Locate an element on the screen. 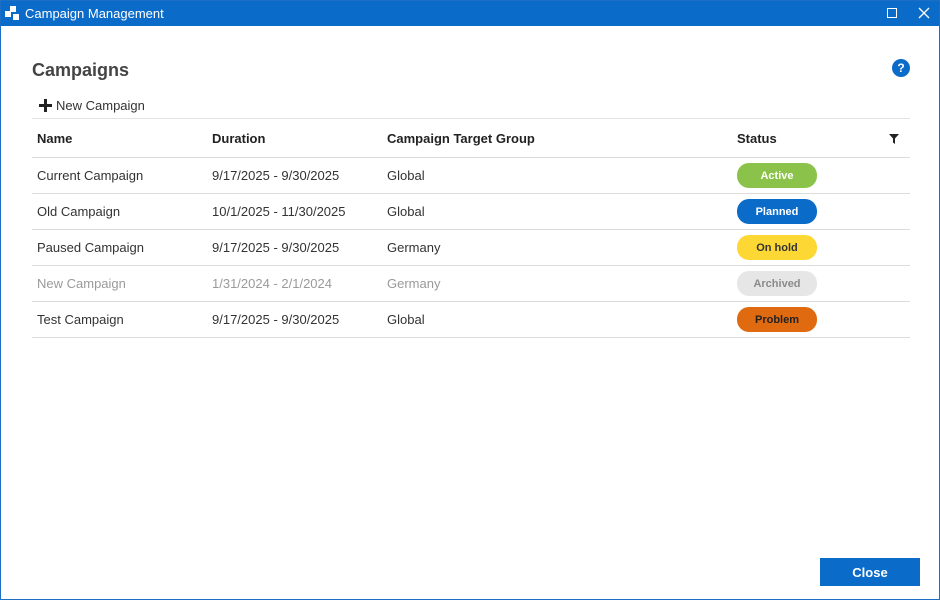 This screenshot has height=600, width=940. campaign-duration: 10/1/2025 - 11/30/2025 is located at coordinates (279, 211).